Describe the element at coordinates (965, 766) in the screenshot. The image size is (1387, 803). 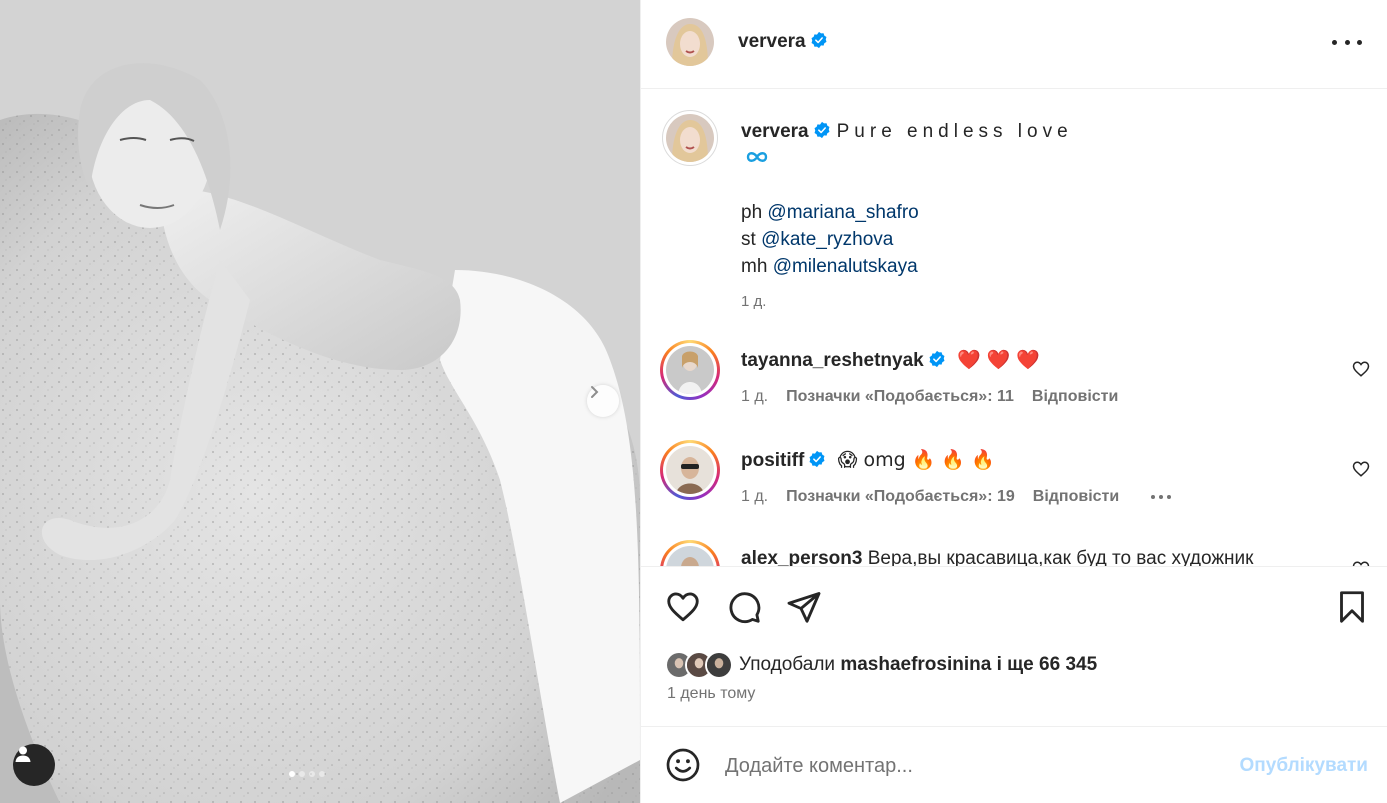
I see `comment-input` at that location.